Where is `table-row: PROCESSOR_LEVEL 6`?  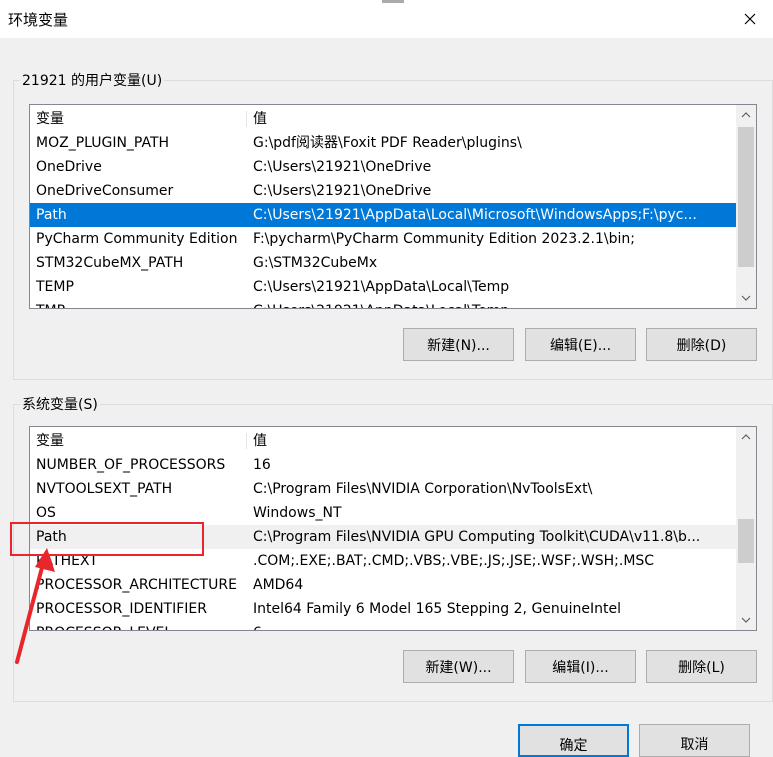 table-row: PROCESSOR_LEVEL 6 is located at coordinates (384, 625).